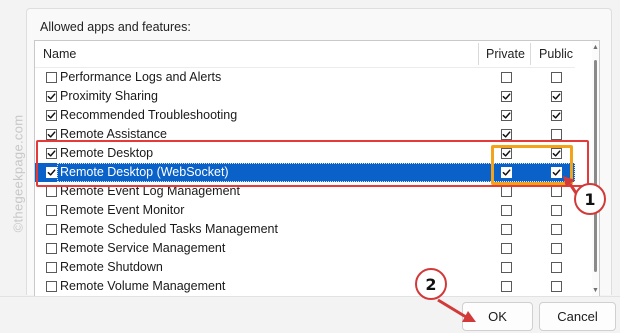 The height and width of the screenshot is (333, 620). What do you see at coordinates (305, 286) in the screenshot?
I see `list-item: Remote Volume Management` at bounding box center [305, 286].